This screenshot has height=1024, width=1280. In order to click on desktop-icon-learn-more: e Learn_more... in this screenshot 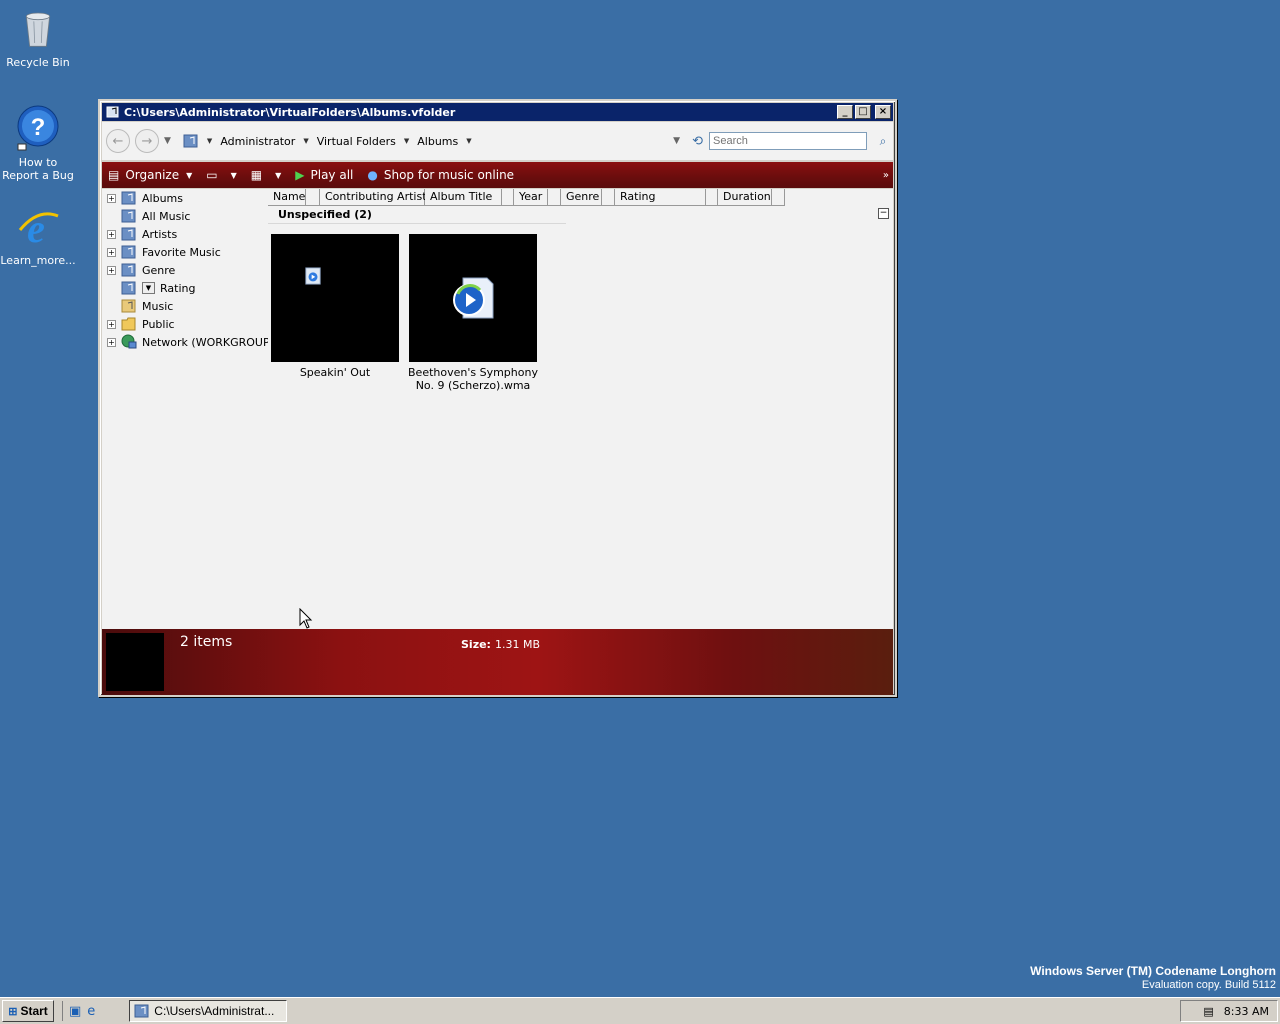, I will do `click(38, 234)`.